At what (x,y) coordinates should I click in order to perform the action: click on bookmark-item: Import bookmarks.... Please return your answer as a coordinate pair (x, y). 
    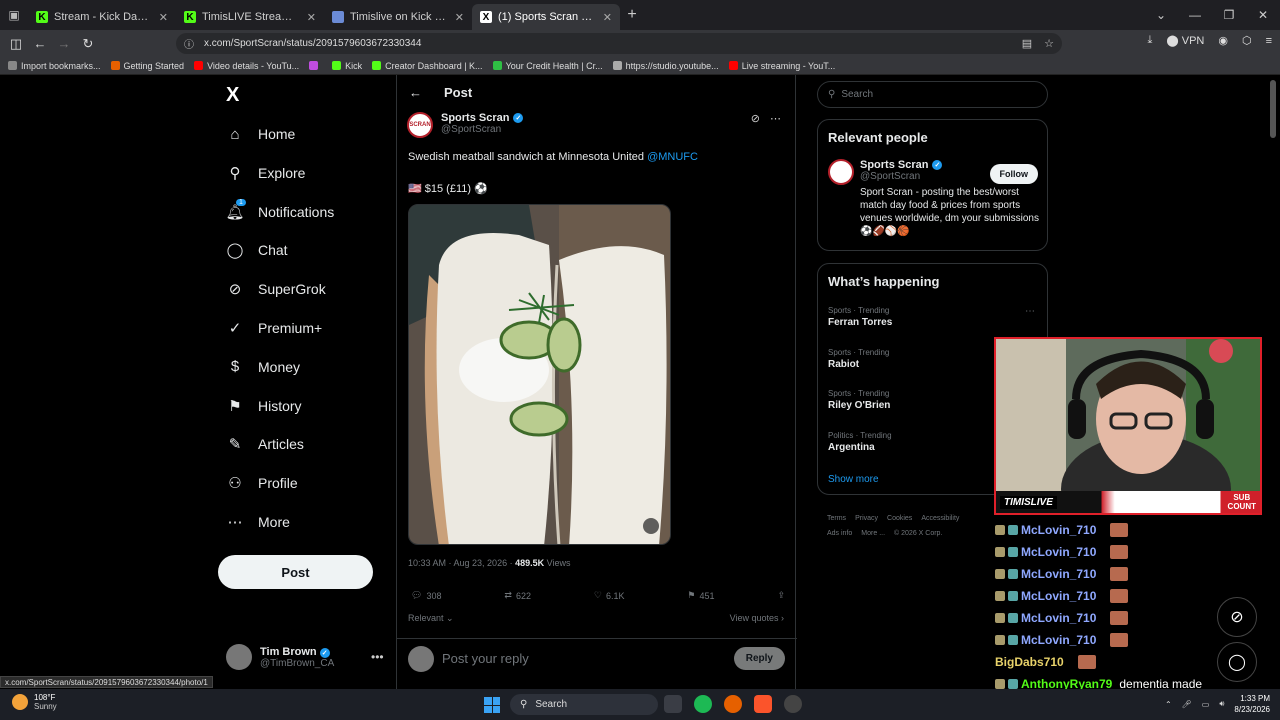
    Looking at the image, I should click on (54, 66).